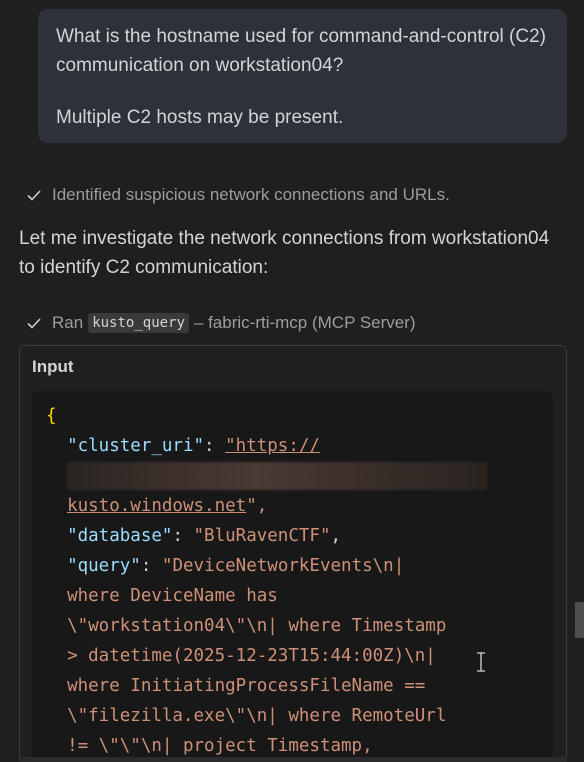 This screenshot has width=584, height=762. I want to click on scrollbar-thumb, so click(579, 620).